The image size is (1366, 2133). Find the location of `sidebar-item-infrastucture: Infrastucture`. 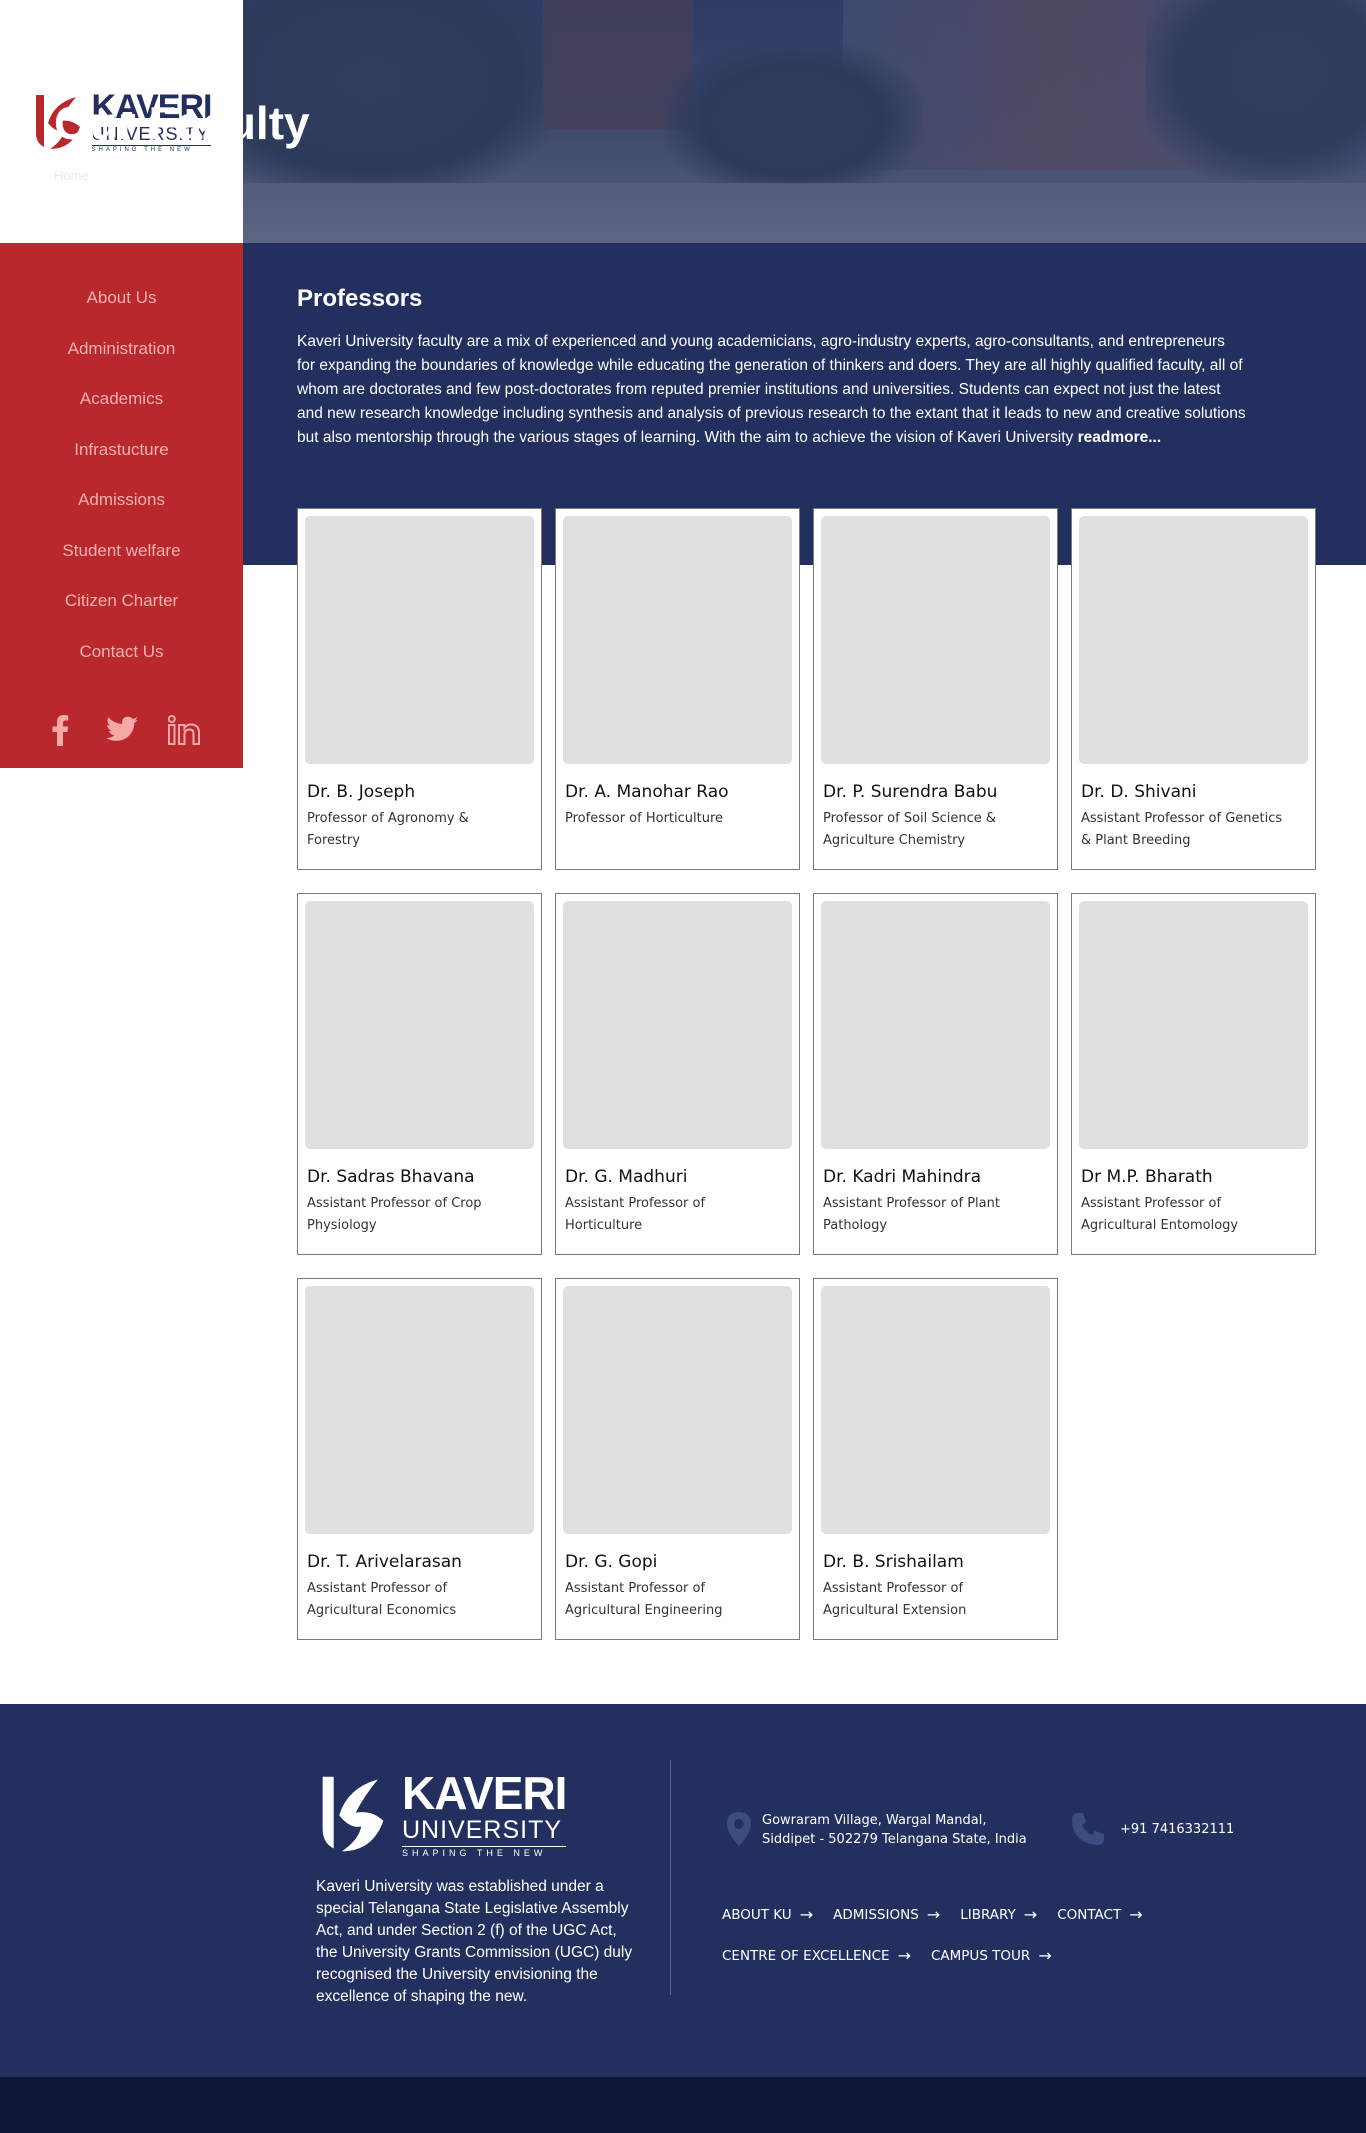

sidebar-item-infrastucture: Infrastucture is located at coordinates (121, 450).